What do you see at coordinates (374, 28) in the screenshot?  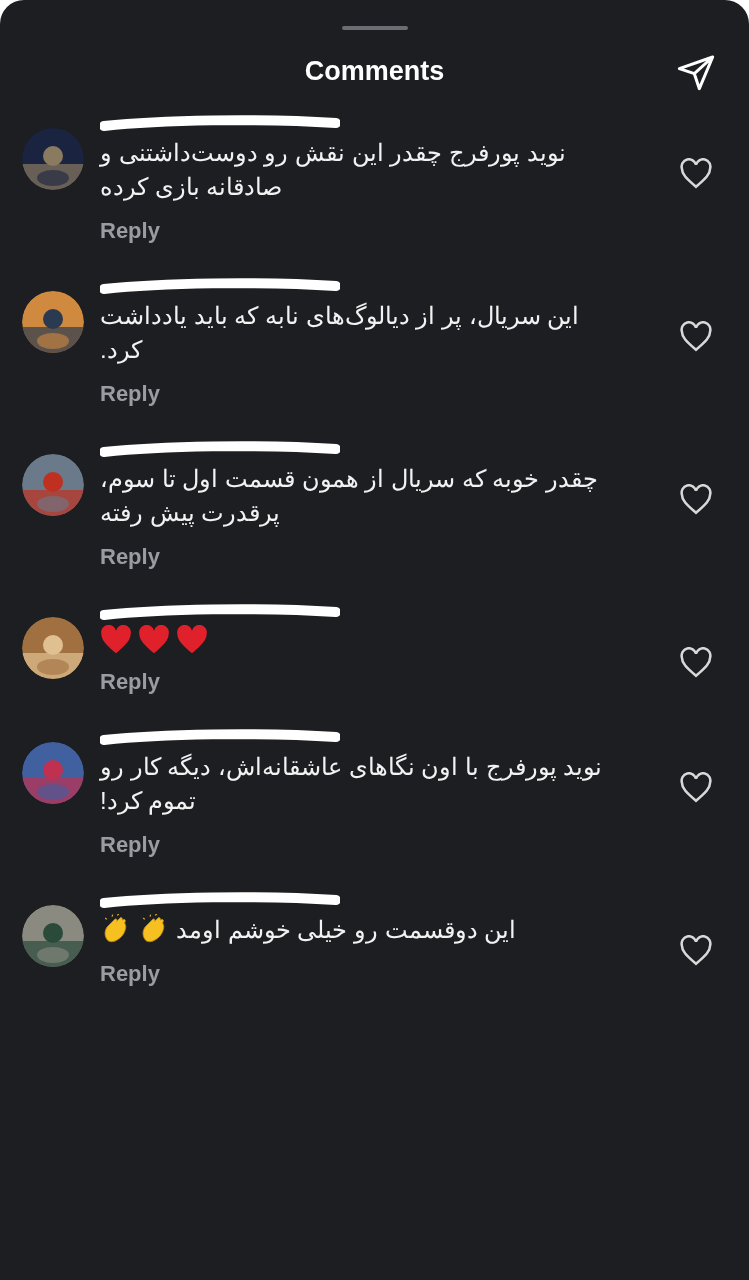 I see `drag-handle` at bounding box center [374, 28].